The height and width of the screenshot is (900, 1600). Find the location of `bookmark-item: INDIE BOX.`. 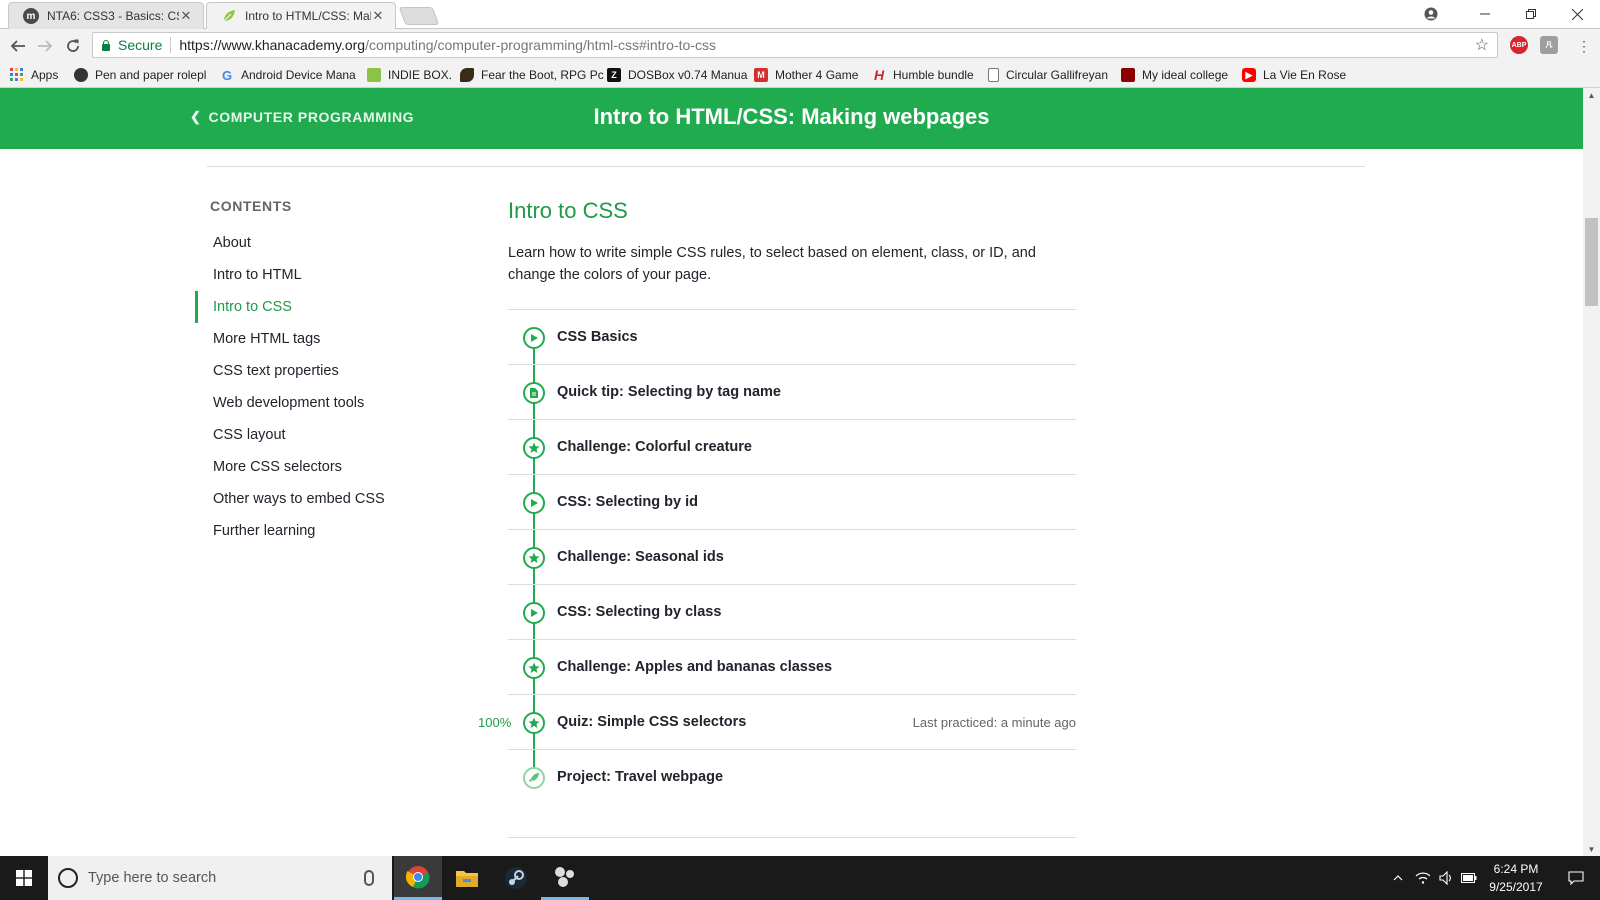

bookmark-item: INDIE BOX. is located at coordinates (409, 75).